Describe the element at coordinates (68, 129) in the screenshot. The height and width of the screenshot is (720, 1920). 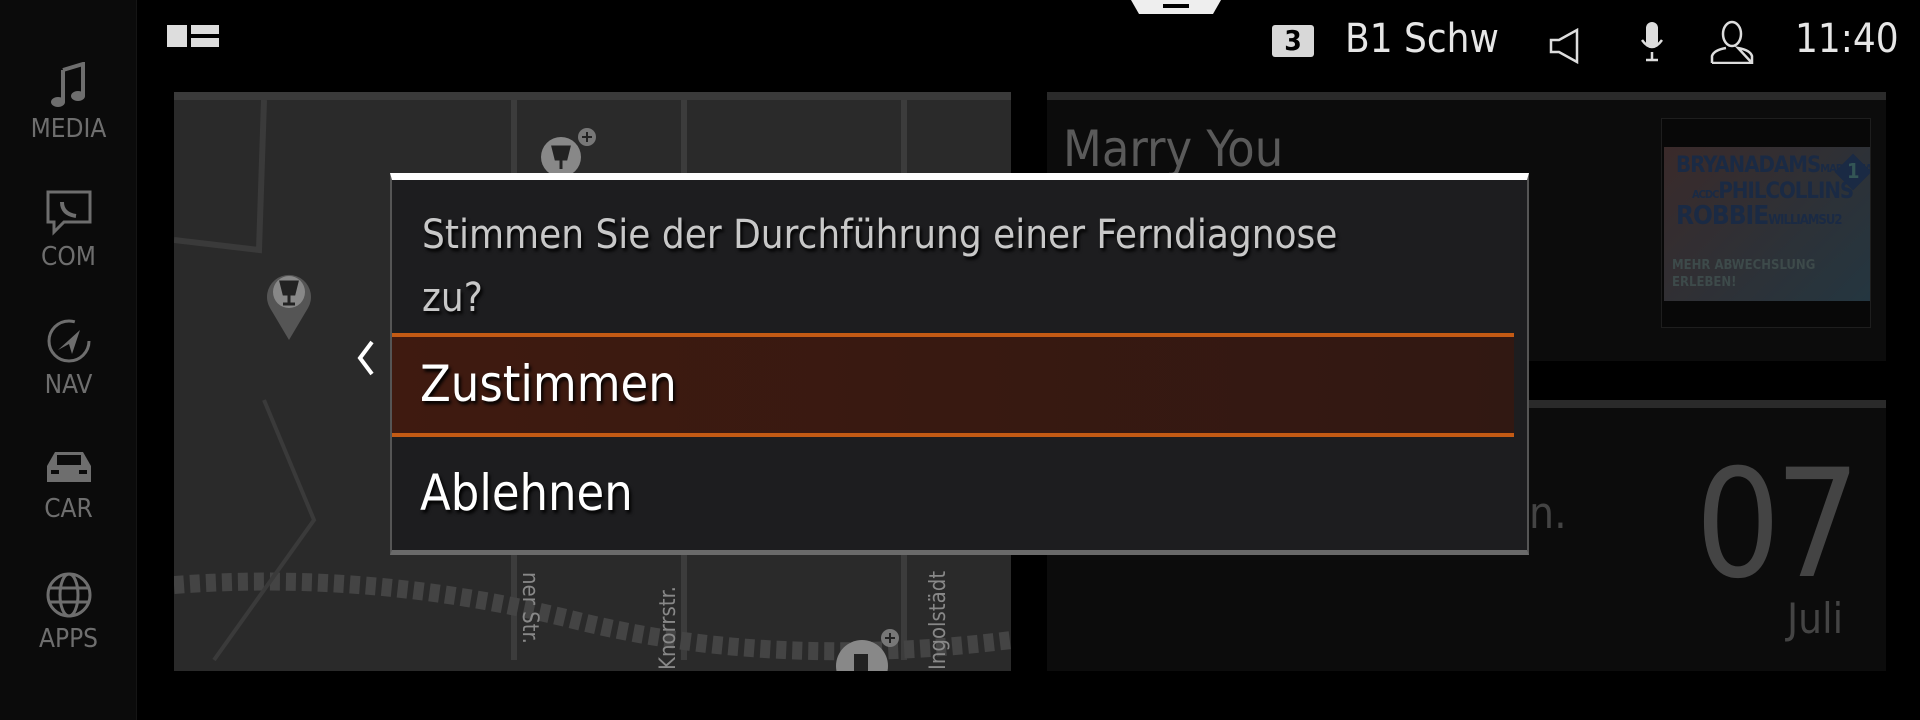
I see `sidebar-label: MEDIA` at that location.